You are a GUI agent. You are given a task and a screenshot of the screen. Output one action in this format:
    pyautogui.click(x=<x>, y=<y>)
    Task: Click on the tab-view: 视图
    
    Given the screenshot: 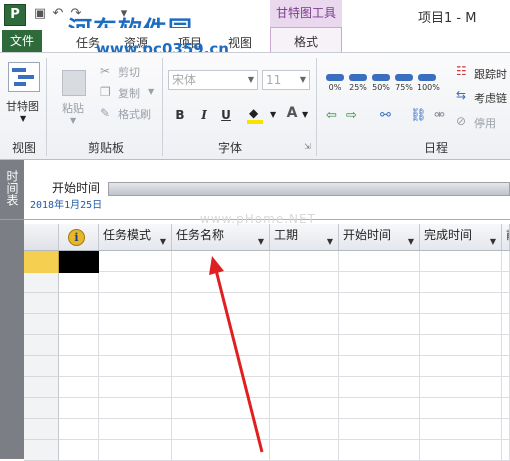 What is the action you would take?
    pyautogui.click(x=240, y=43)
    